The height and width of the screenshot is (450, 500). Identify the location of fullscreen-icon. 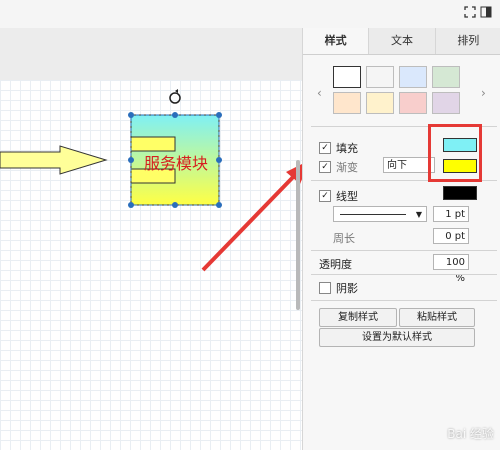
(470, 12).